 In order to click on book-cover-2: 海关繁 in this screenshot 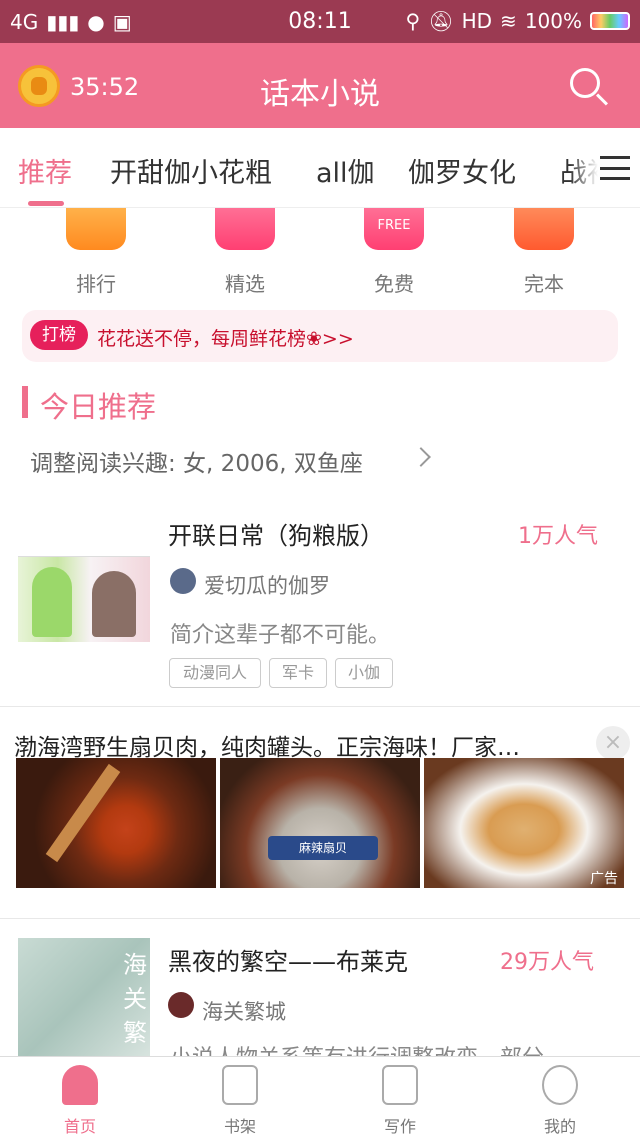, I will do `click(84, 998)`.